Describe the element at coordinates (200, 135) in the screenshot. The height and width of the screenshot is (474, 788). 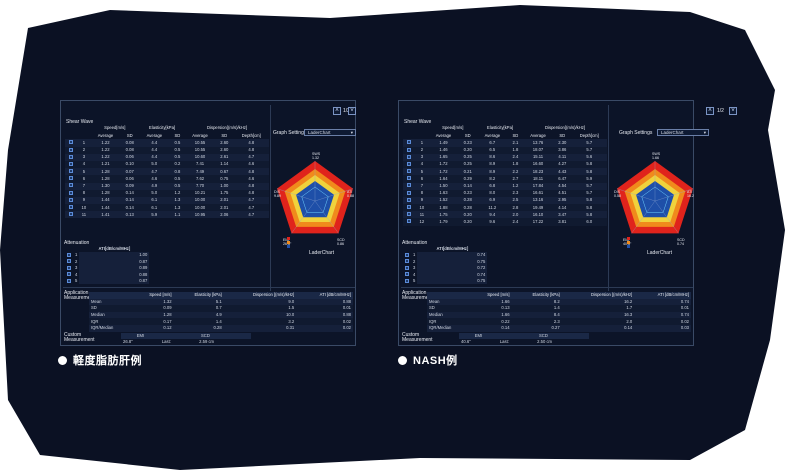
I see `col-header: Average` at that location.